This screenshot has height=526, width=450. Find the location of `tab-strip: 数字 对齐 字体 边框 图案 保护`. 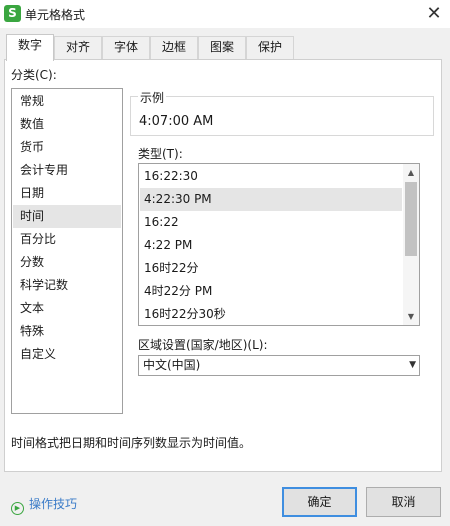

tab-strip: 数字 对齐 字体 边框 图案 保护 is located at coordinates (225, 47).